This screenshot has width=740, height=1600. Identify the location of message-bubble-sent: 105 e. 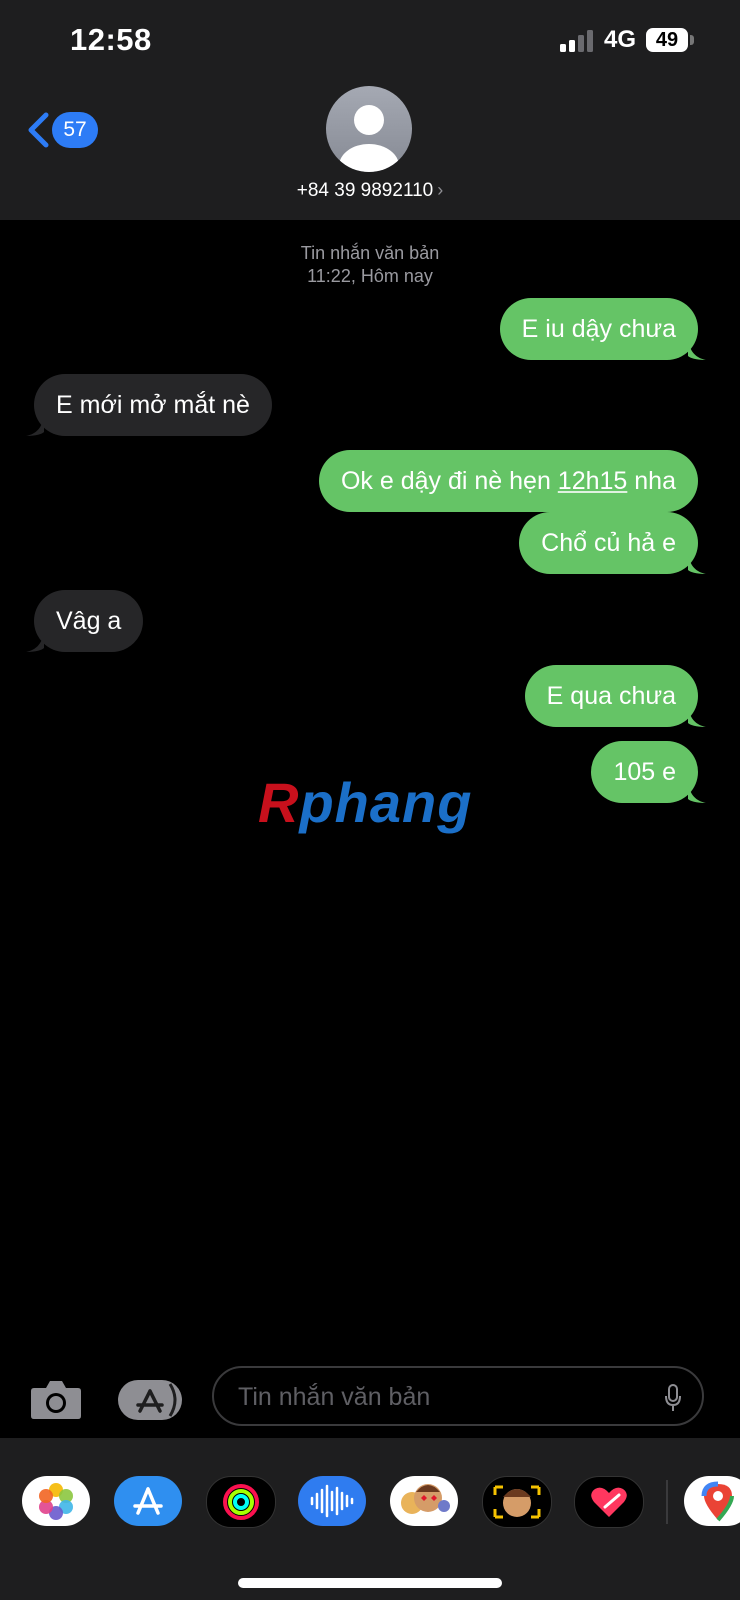
(648, 772).